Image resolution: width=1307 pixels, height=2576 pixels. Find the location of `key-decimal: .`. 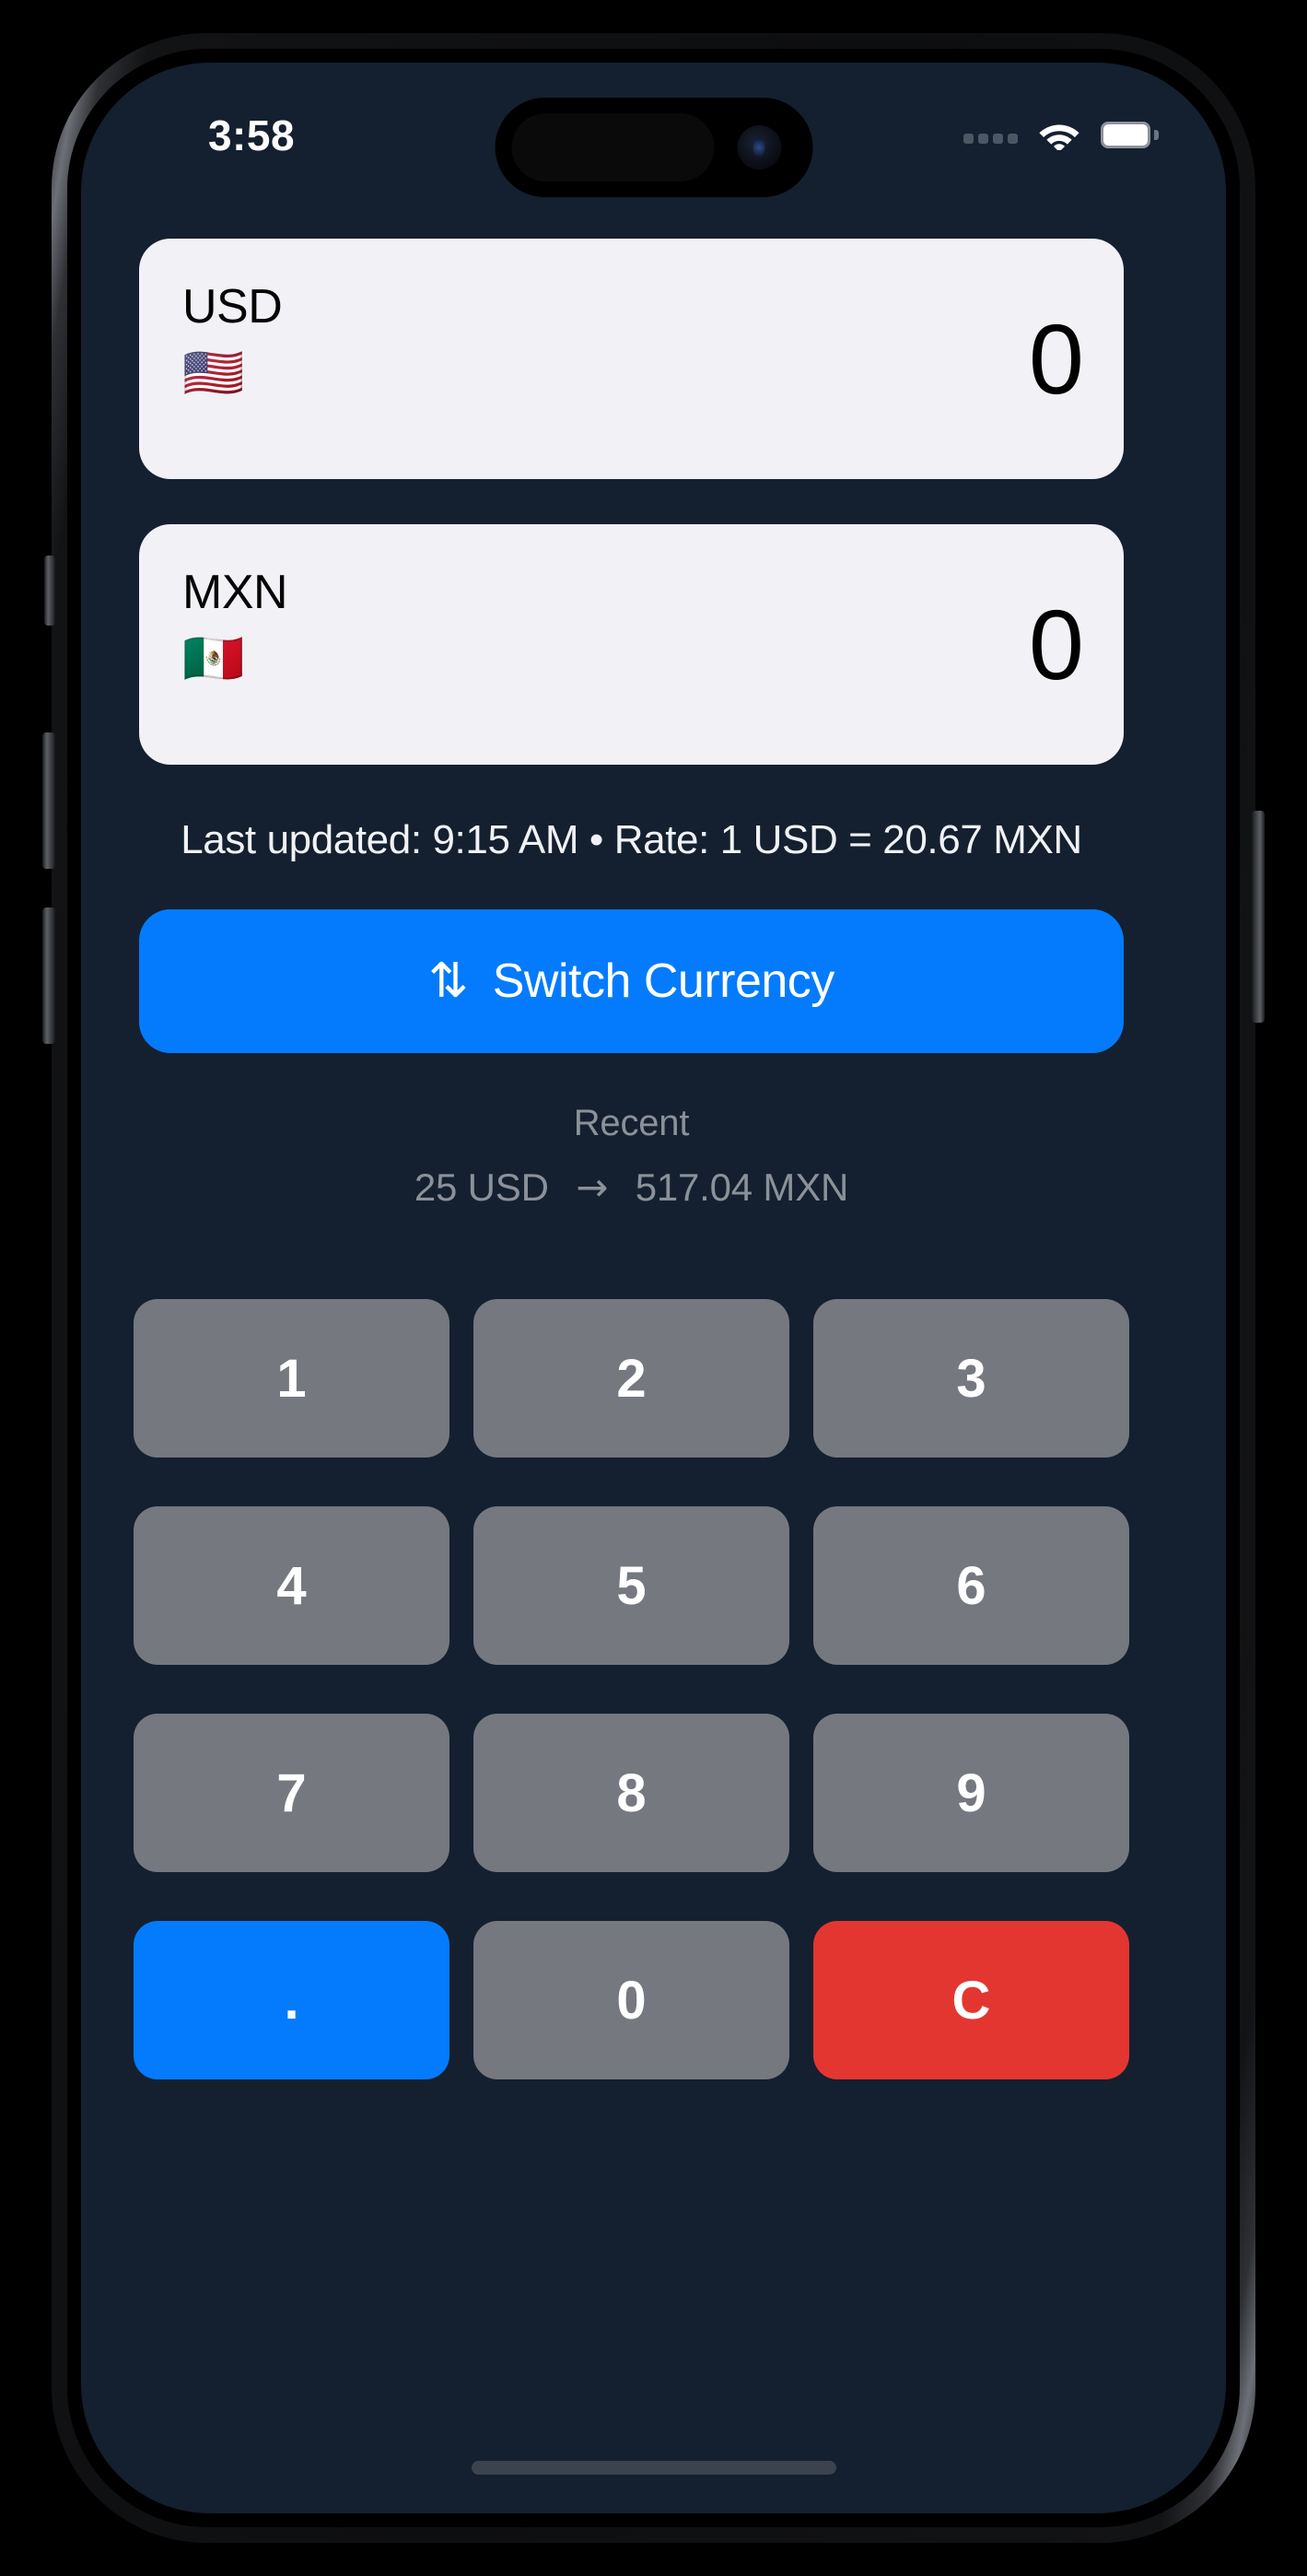

key-decimal: . is located at coordinates (292, 2000).